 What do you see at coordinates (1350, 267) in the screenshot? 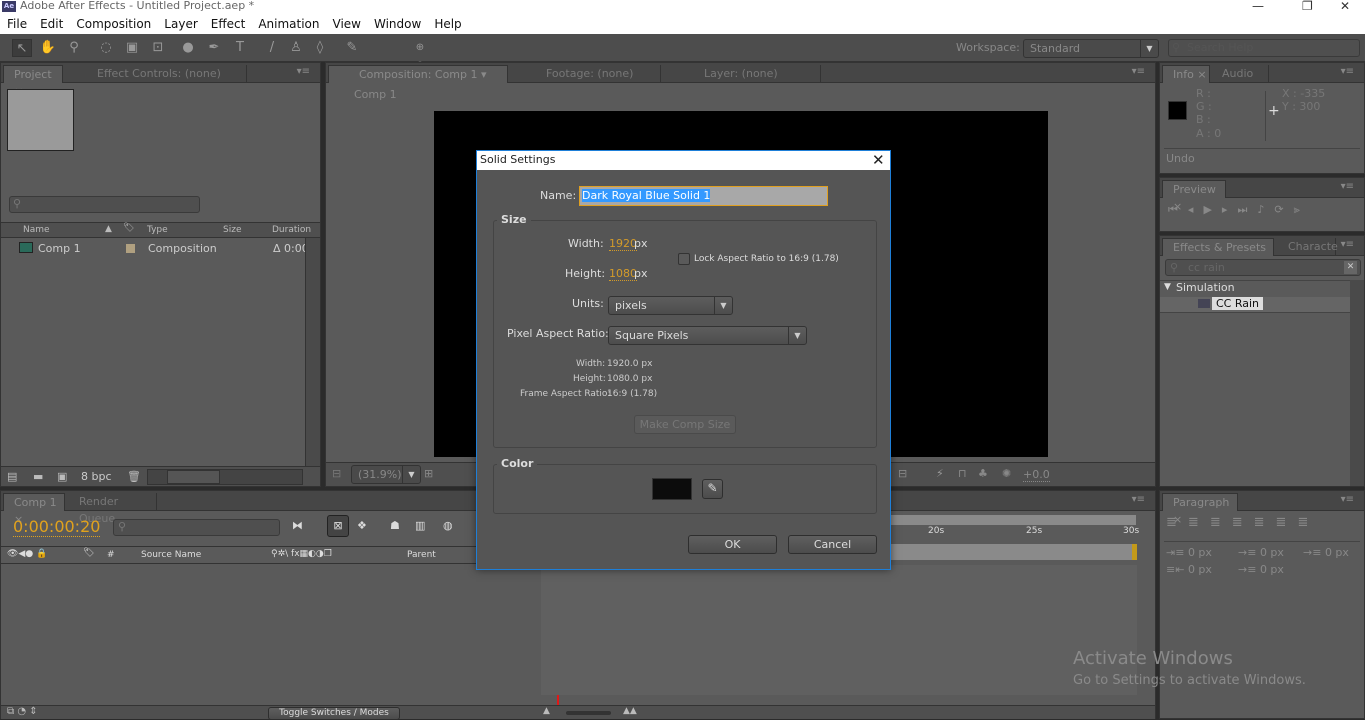
I see `clear-search-icon: ✕` at bounding box center [1350, 267].